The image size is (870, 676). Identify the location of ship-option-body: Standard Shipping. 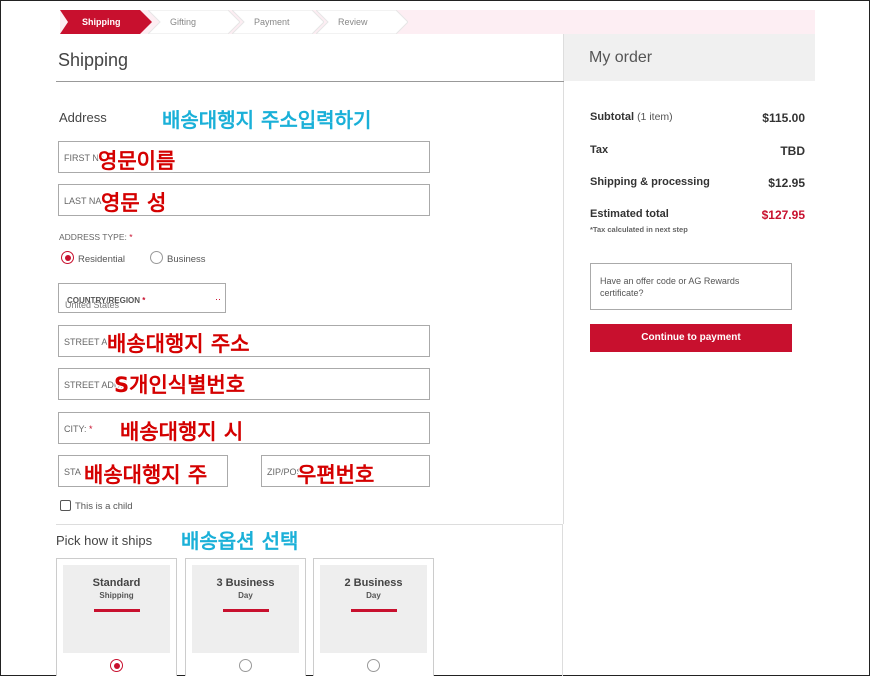
(116, 609).